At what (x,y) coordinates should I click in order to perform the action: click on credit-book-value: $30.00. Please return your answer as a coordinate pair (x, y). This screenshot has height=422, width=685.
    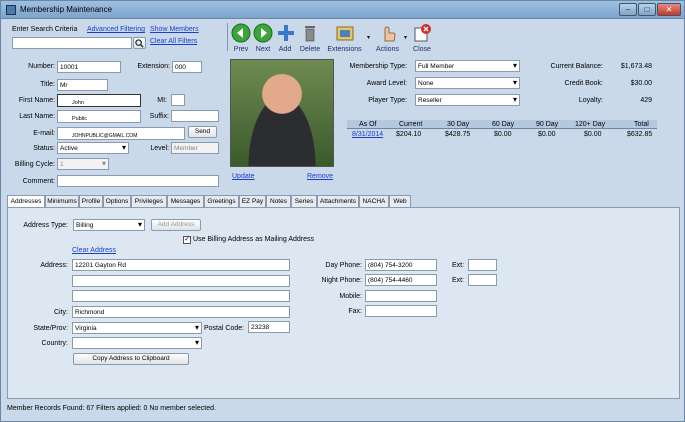
    Looking at the image, I should click on (641, 83).